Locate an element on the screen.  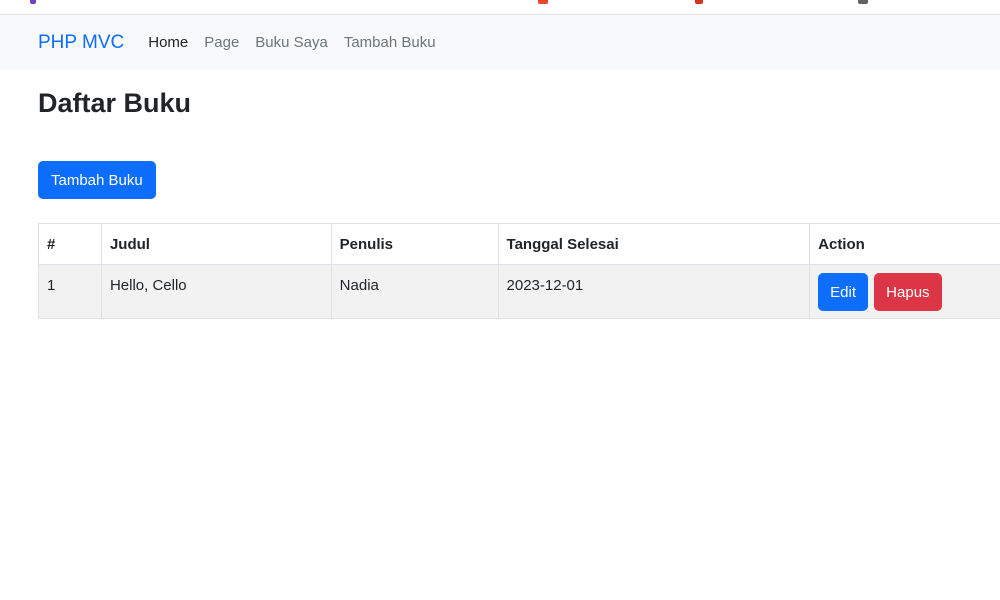
add-book-button: Tambah Buku is located at coordinates (97, 180).